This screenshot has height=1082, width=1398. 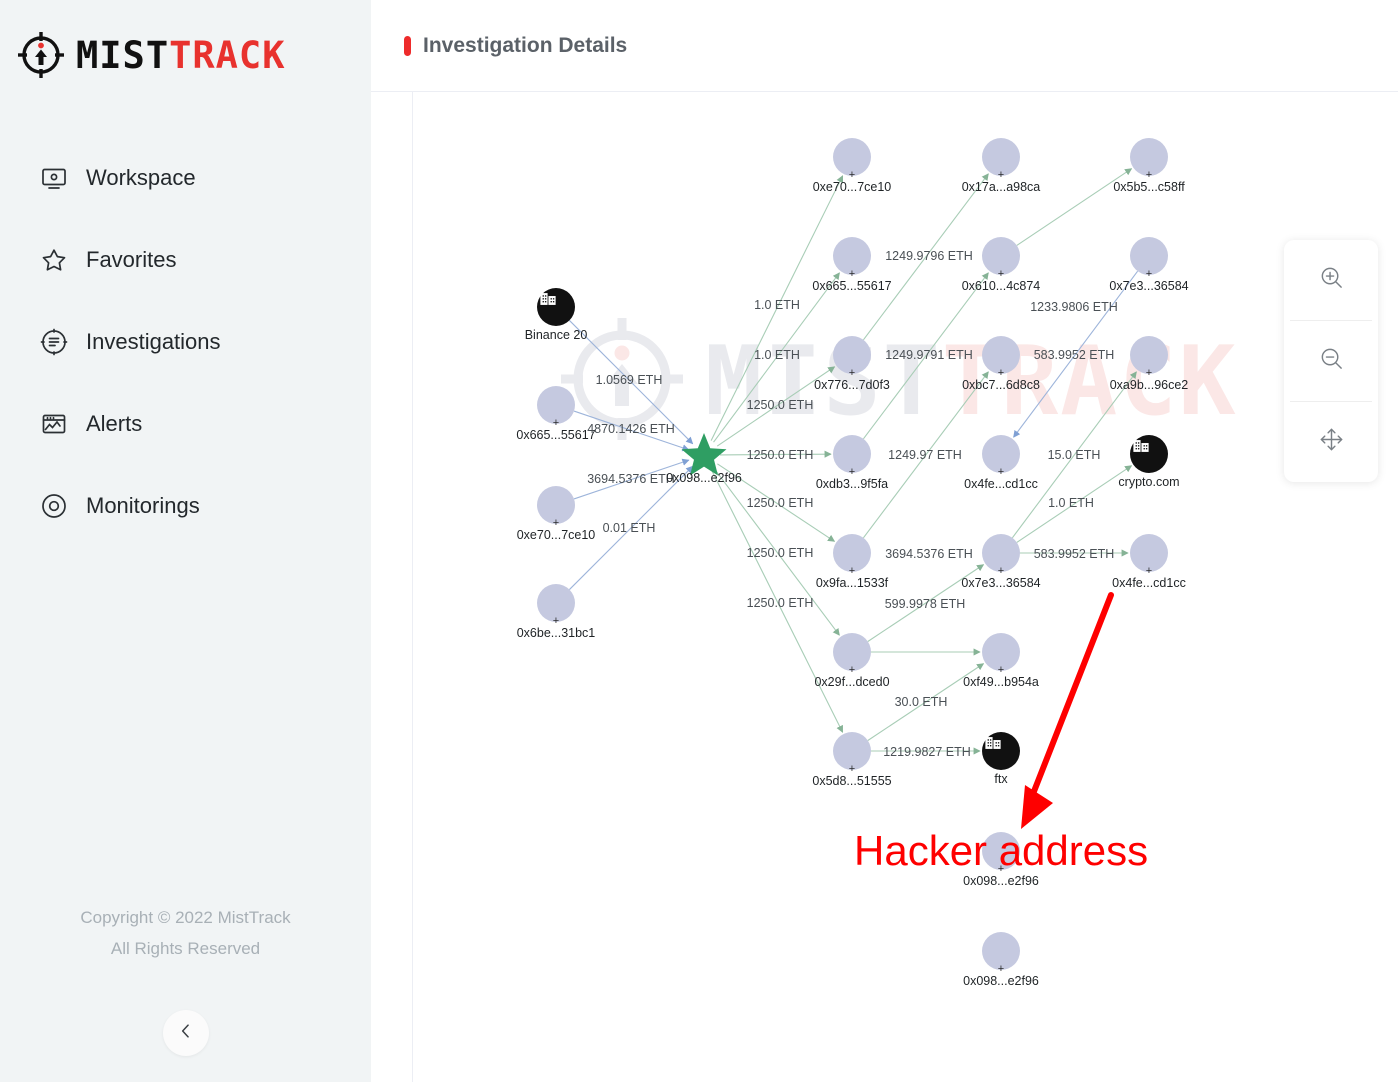 What do you see at coordinates (227, 55) in the screenshot?
I see `brand-track: TRACK` at bounding box center [227, 55].